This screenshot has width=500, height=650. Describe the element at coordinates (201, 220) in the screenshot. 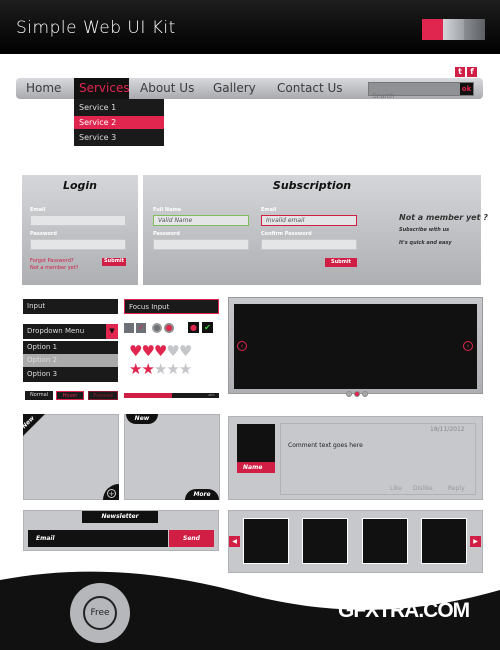

I see `fullname-field: Valid Name` at that location.